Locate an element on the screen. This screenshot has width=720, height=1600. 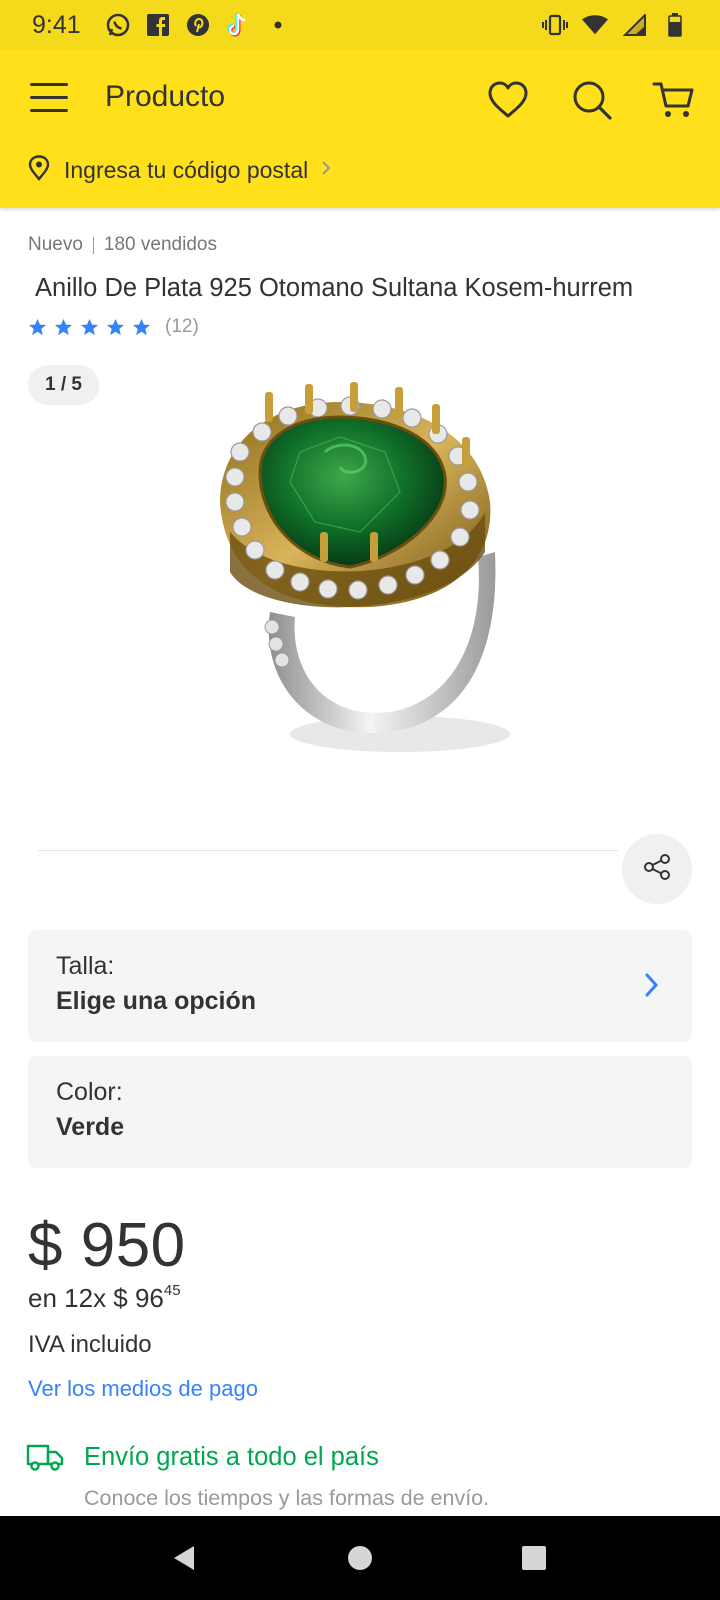
page-title: Producto is located at coordinates (165, 96).